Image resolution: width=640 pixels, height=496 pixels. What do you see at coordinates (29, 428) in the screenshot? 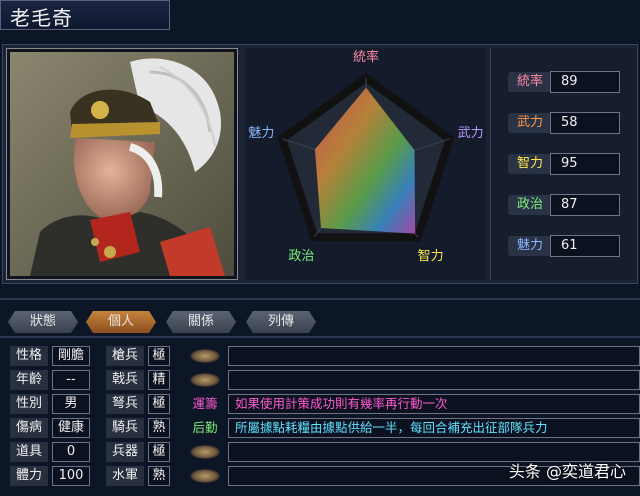
I see `personal-label: 傷病` at bounding box center [29, 428].